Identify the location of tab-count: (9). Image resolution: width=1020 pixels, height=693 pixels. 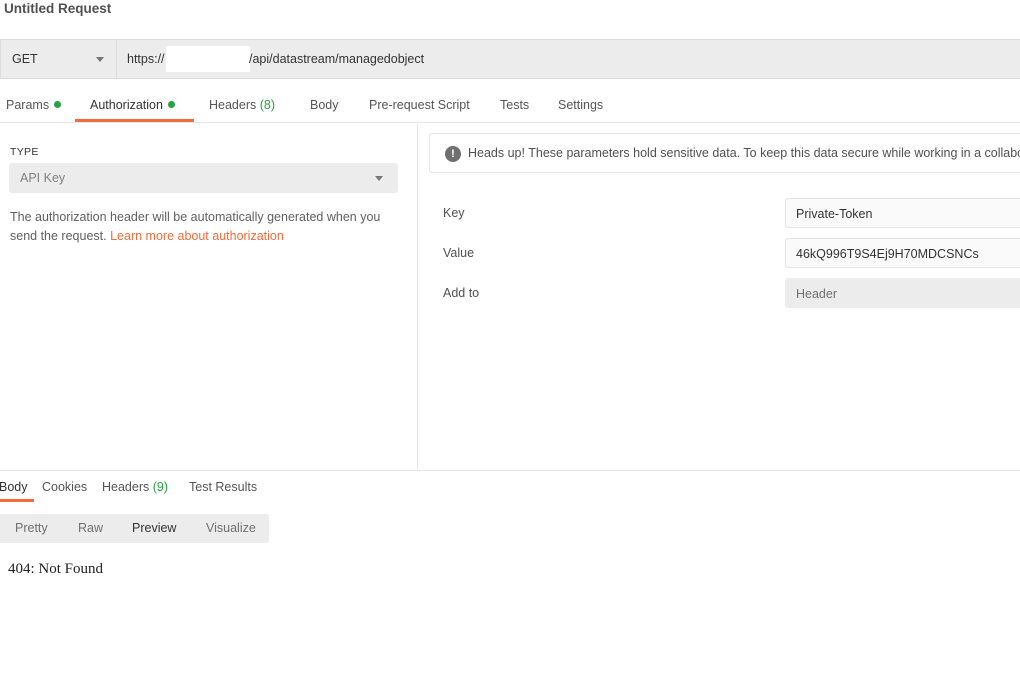
(160, 487).